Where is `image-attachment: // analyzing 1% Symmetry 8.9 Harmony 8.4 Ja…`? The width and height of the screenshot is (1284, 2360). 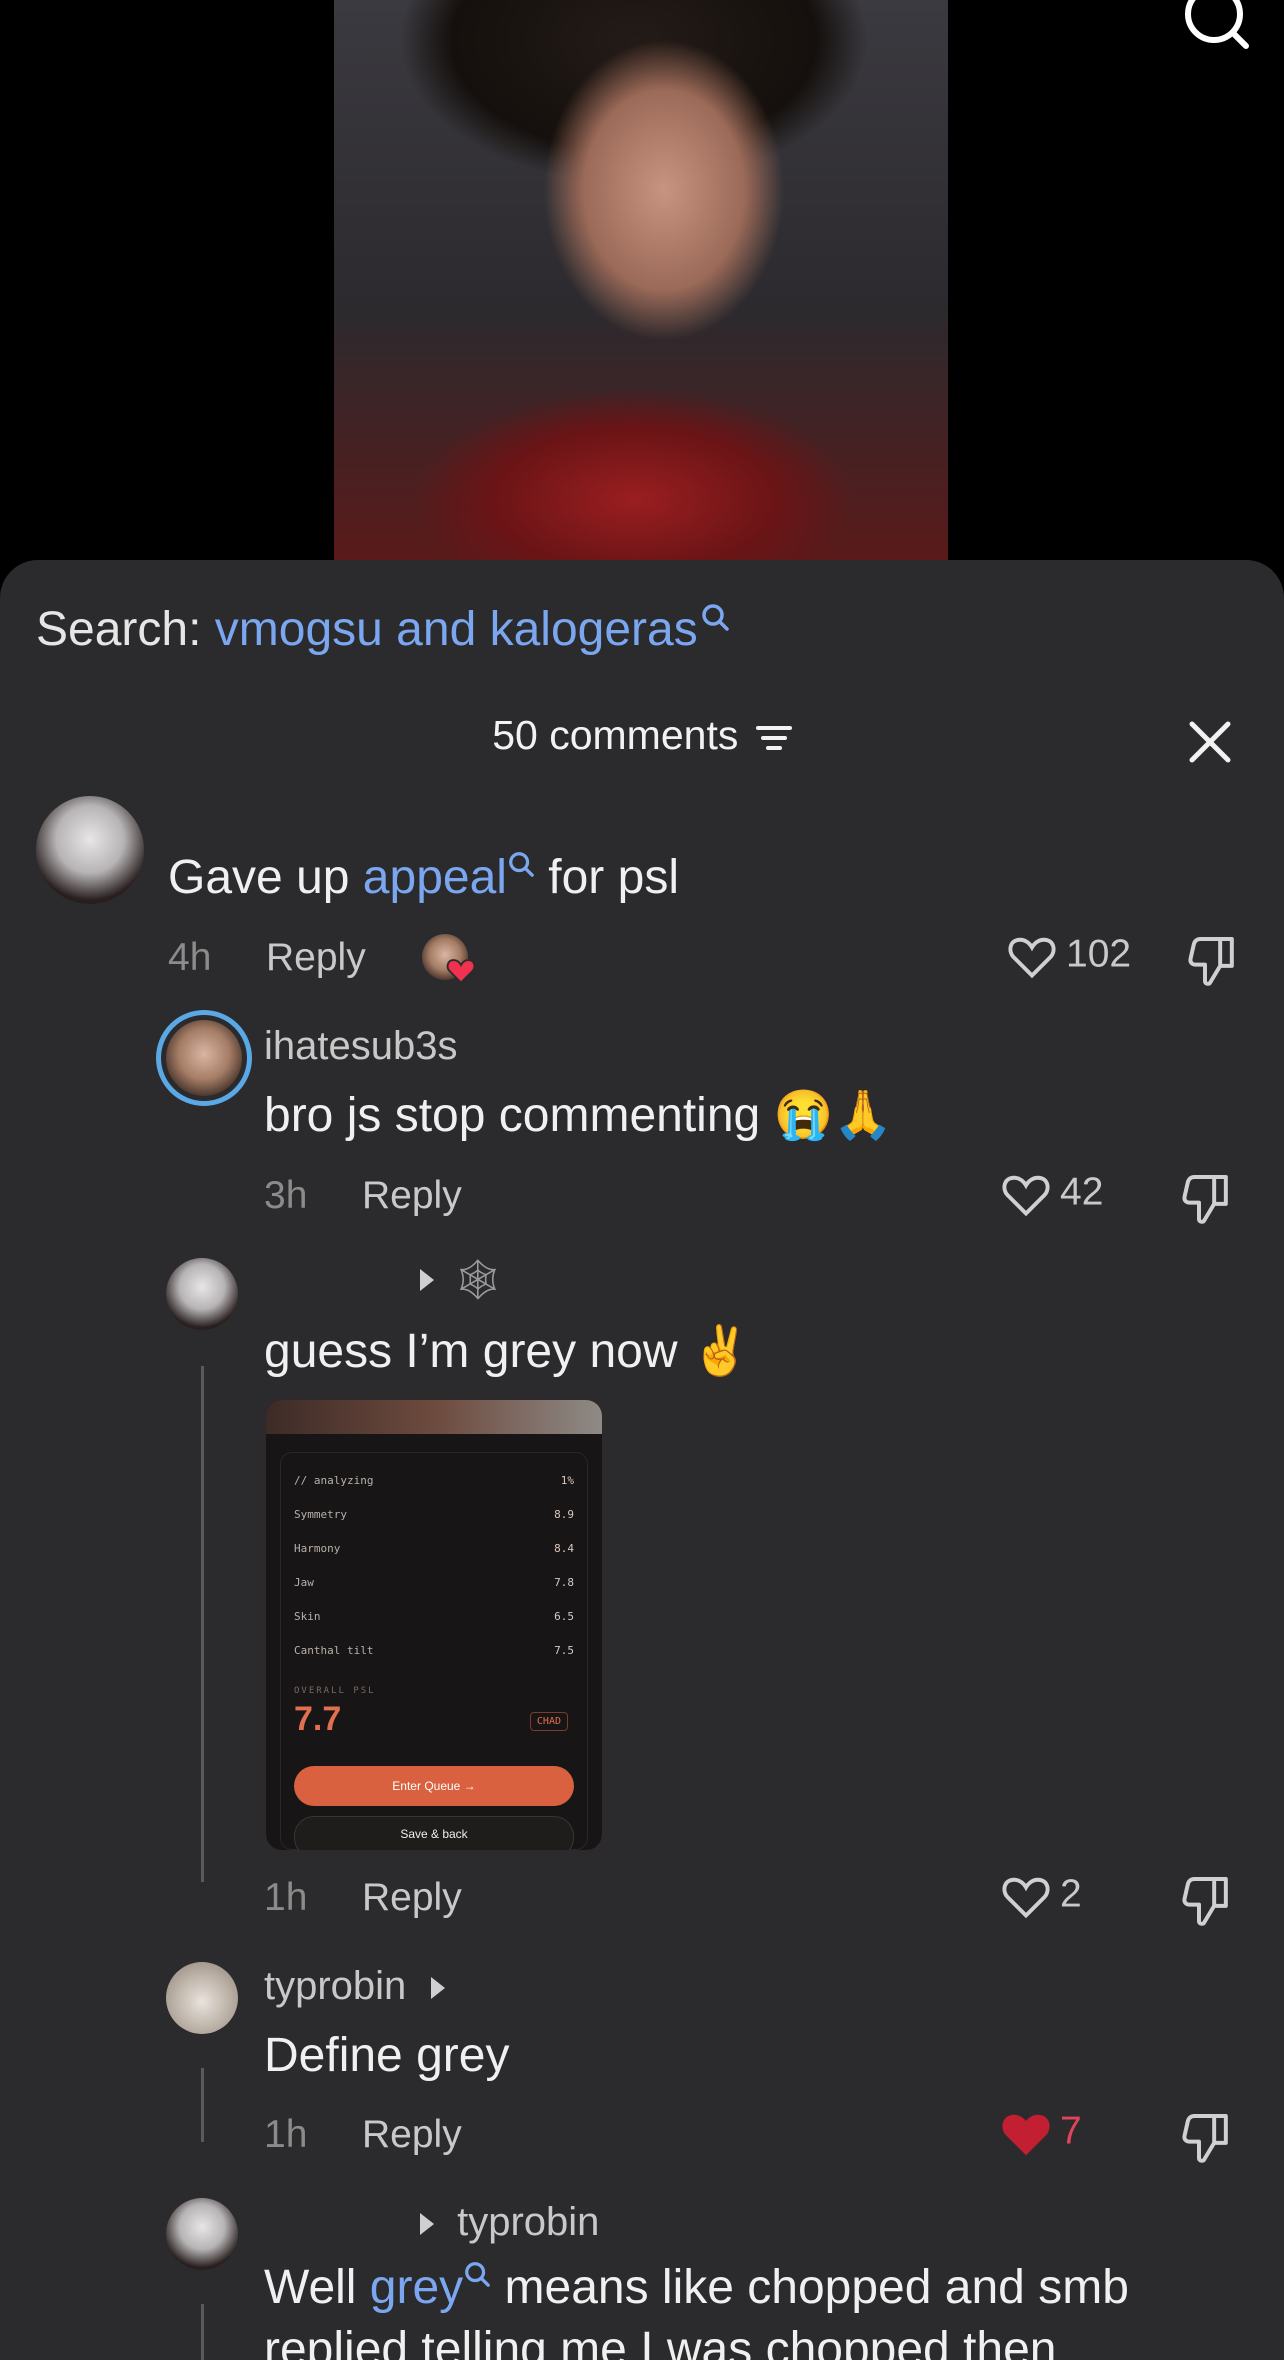
image-attachment: // analyzing 1% Symmetry 8.9 Harmony 8.4 Ja… is located at coordinates (434, 1625).